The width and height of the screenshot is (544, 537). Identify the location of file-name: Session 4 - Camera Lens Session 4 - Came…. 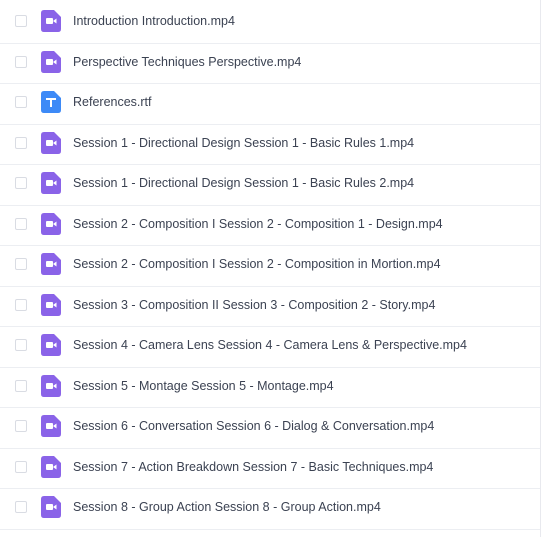
(270, 345).